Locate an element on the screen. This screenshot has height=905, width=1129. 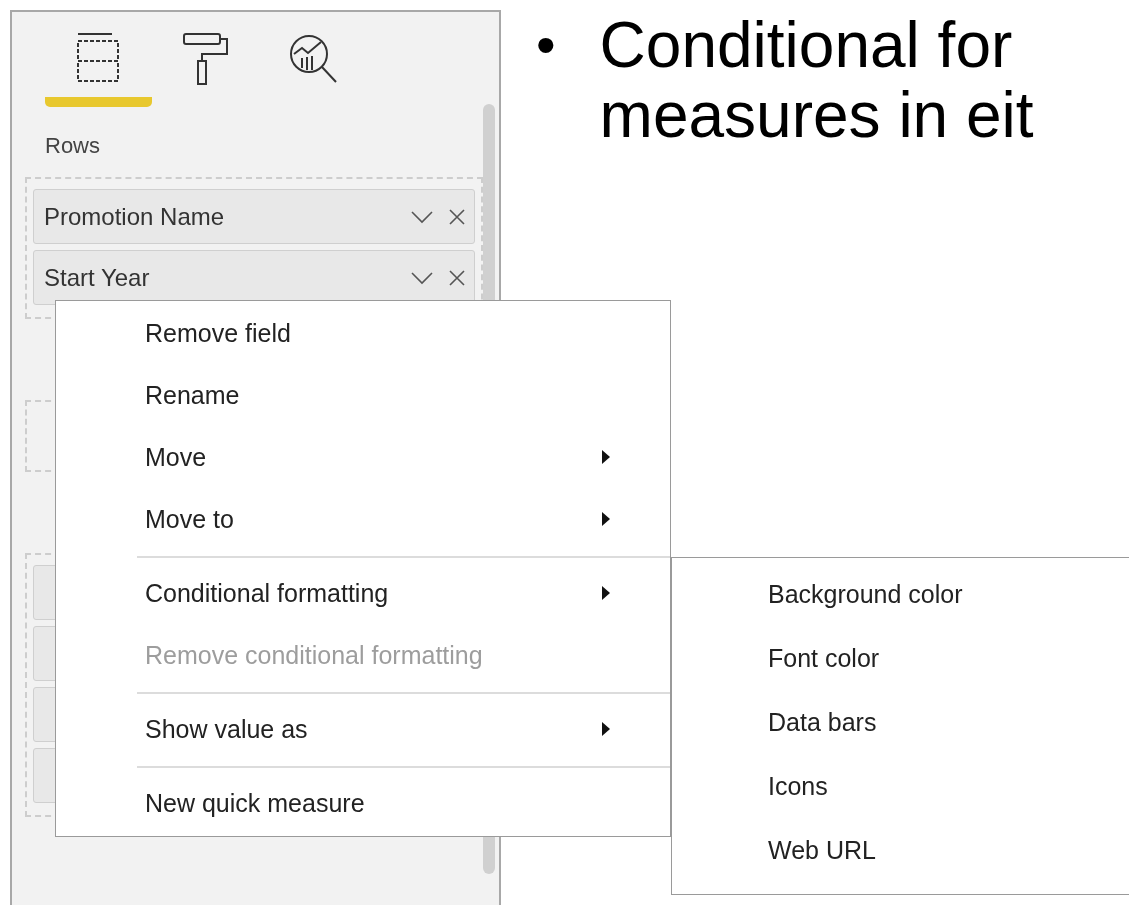
section-label: Rows is located at coordinates (72, 146).